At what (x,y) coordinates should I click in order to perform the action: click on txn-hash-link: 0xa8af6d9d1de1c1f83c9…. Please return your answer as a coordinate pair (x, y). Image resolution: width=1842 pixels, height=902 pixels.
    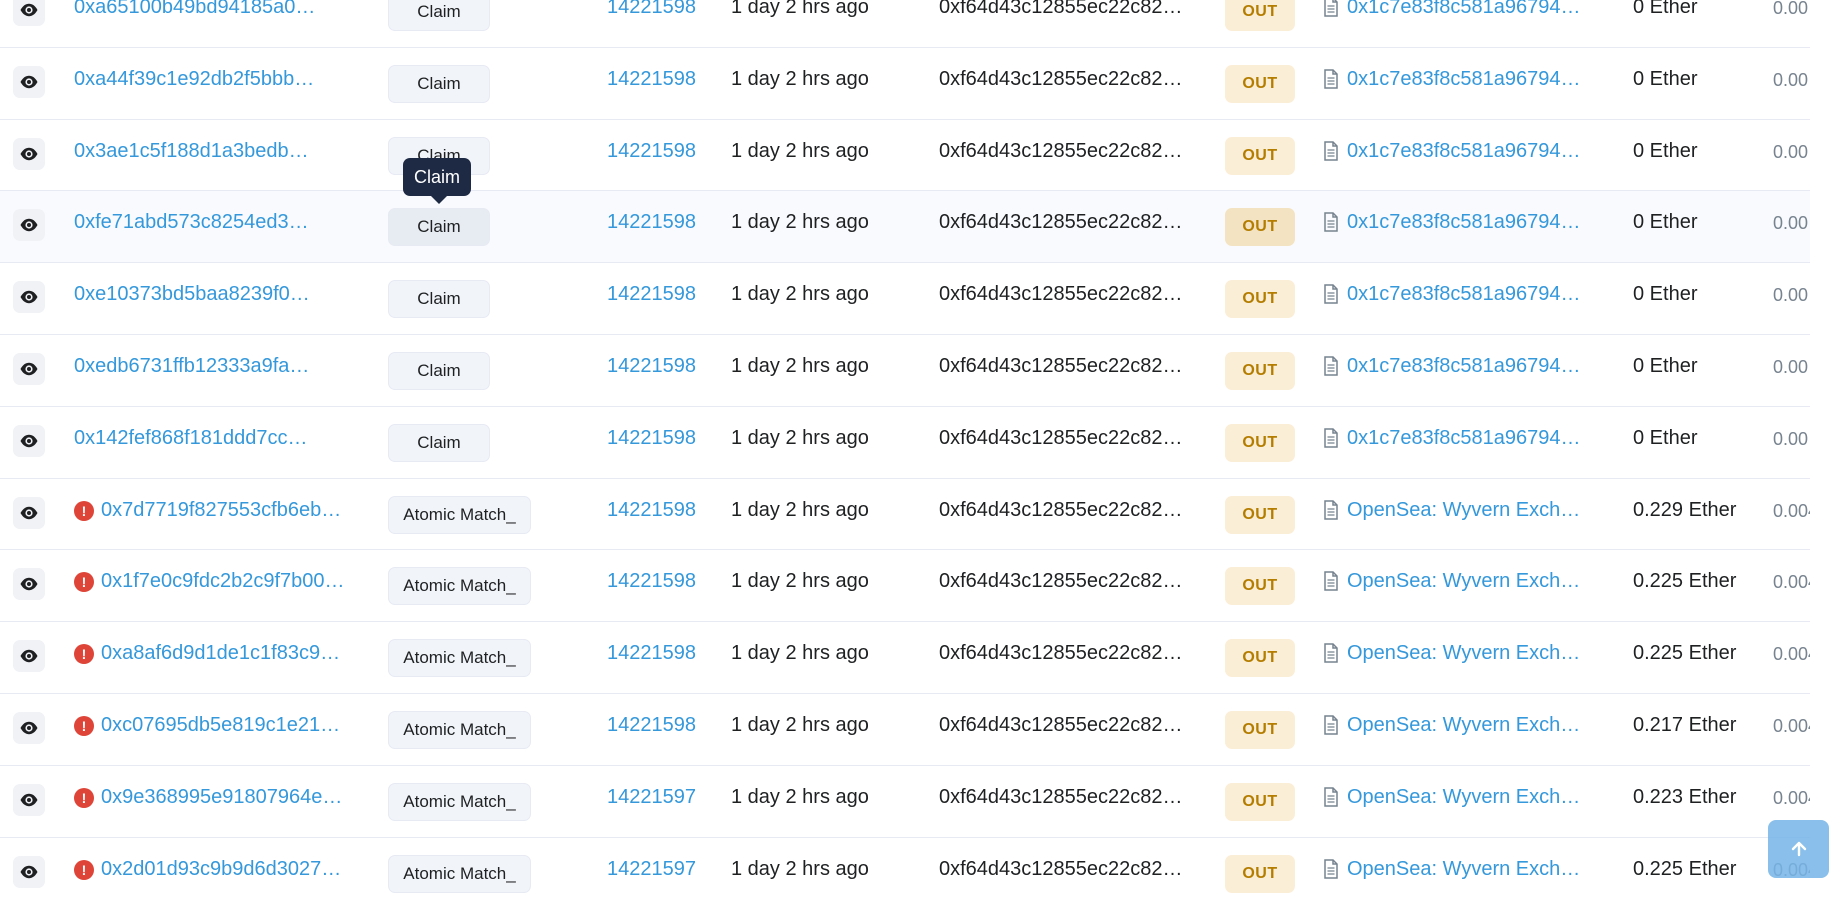
    Looking at the image, I should click on (220, 653).